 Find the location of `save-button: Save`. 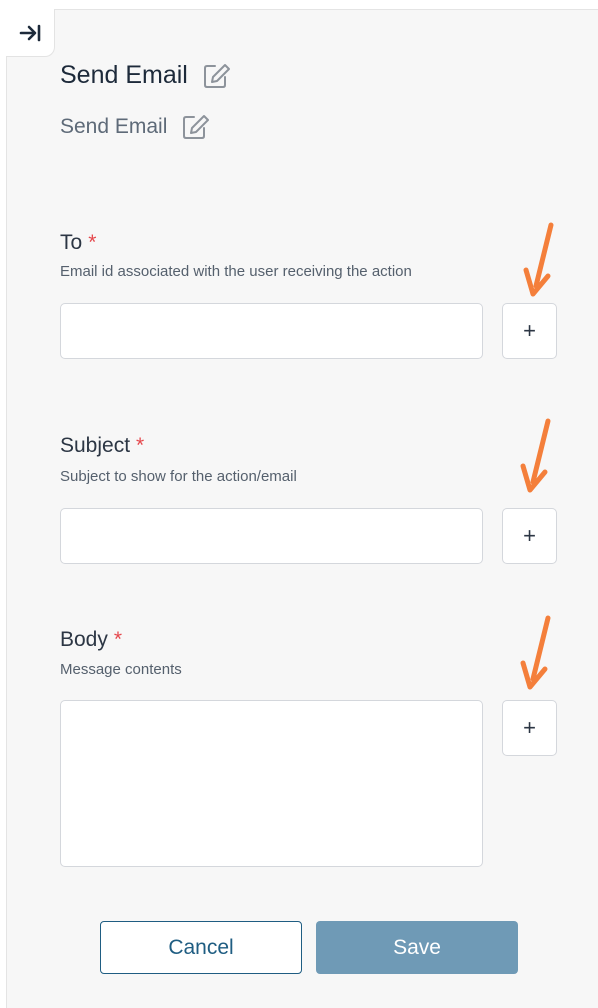

save-button: Save is located at coordinates (417, 947).